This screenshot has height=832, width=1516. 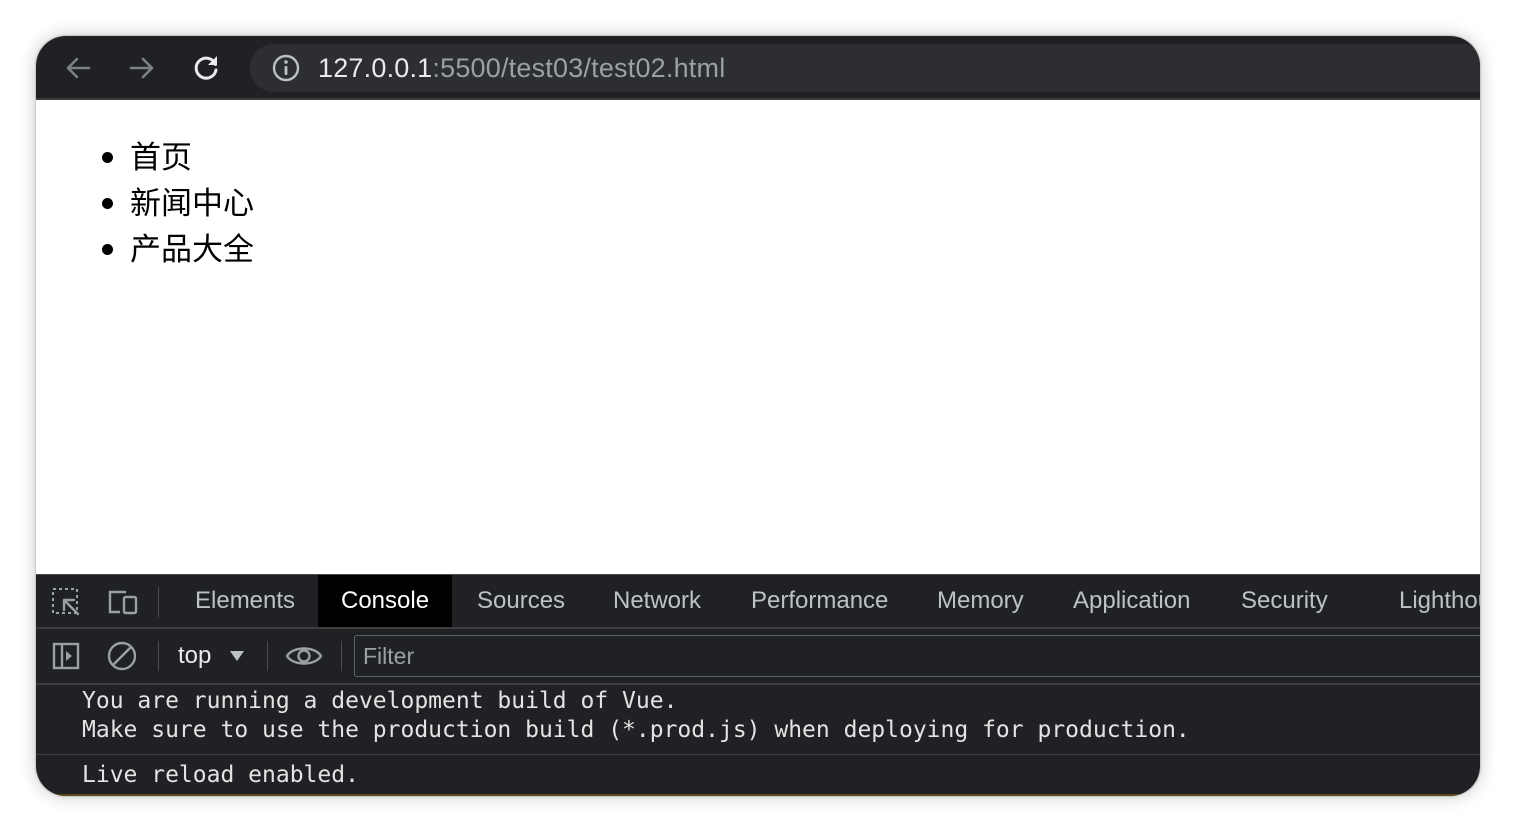 I want to click on arrow-right-icon, so click(x=141, y=68).